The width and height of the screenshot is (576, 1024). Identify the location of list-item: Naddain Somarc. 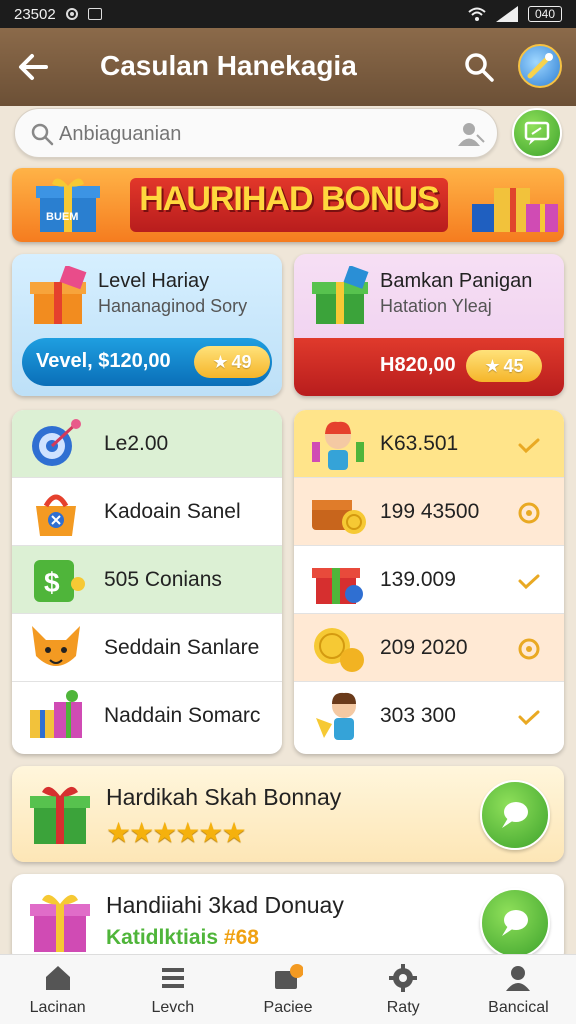
(147, 716).